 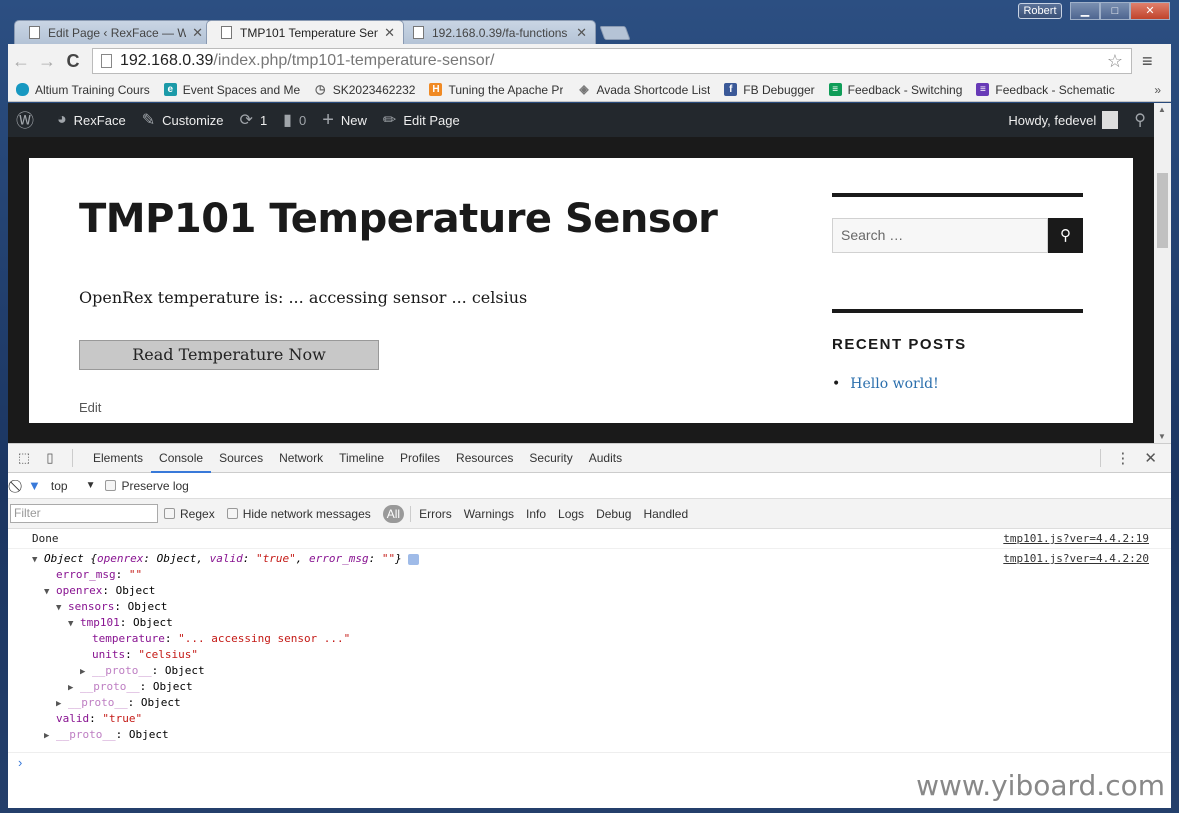 What do you see at coordinates (1147, 61) in the screenshot?
I see `menu-icon: ≡` at bounding box center [1147, 61].